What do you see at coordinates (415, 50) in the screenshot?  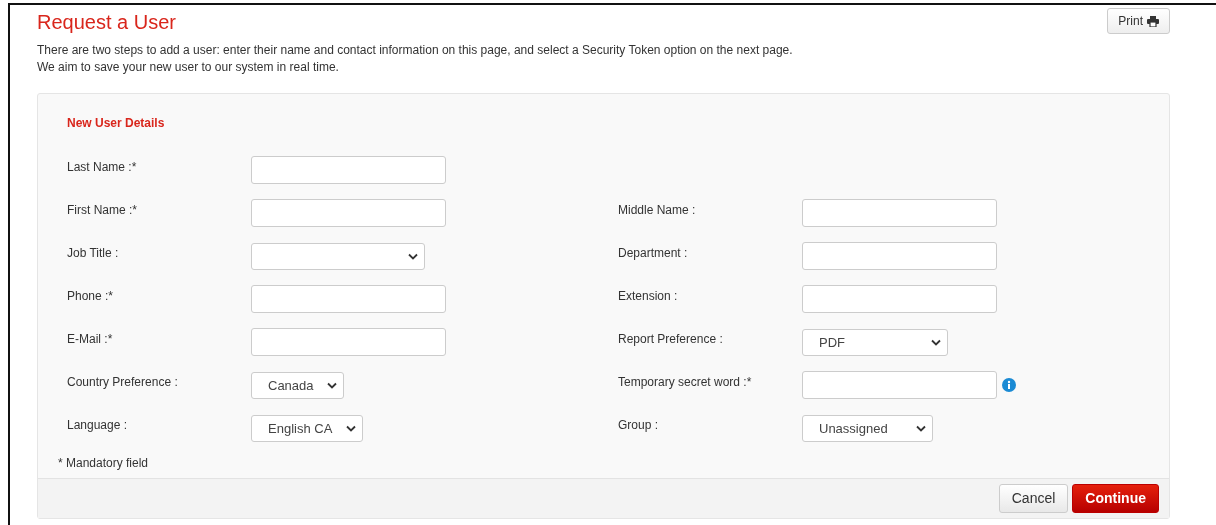 I see `intro-text: There are two steps to add a user: enter their name and contact information on this page, and select a Security Token option on the next page.` at bounding box center [415, 50].